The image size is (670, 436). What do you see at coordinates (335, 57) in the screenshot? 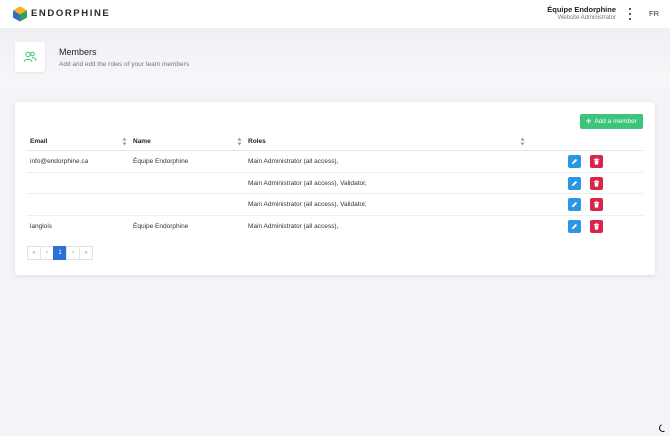
I see `page-header` at bounding box center [335, 57].